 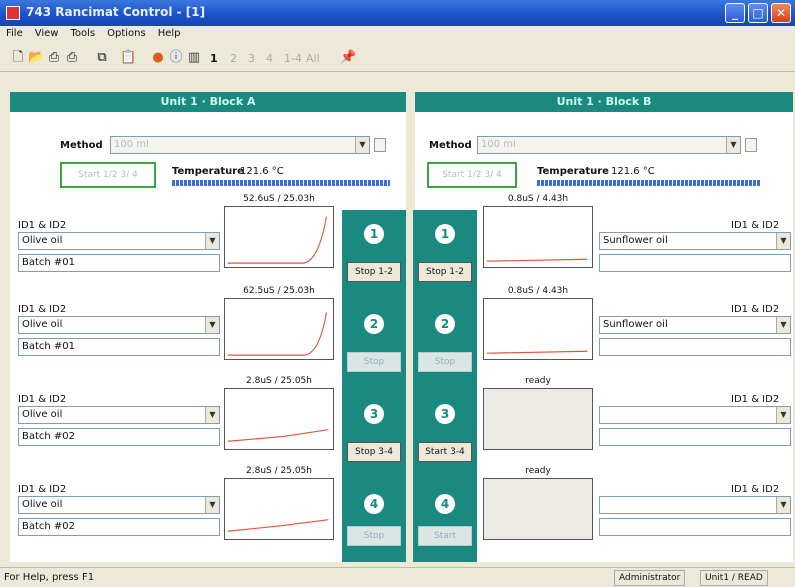 What do you see at coordinates (214, 58) in the screenshot?
I see `toolbar-unit-1: 1` at bounding box center [214, 58].